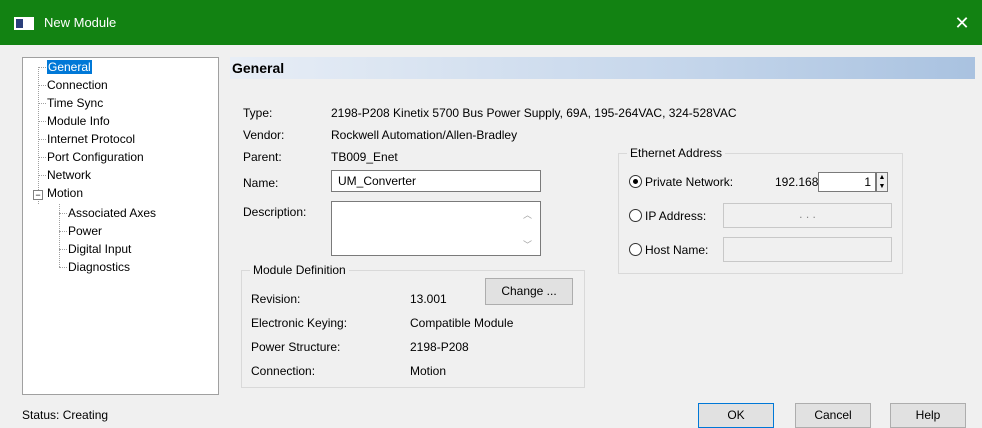 This screenshot has height=428, width=982. I want to click on host-name-radio, so click(635, 249).